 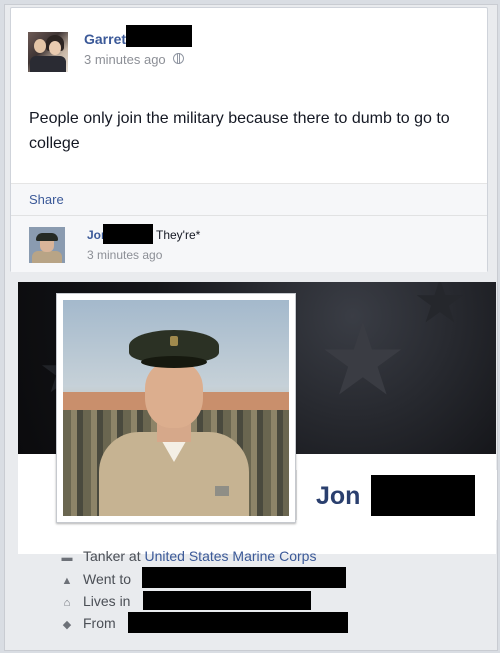 I want to click on author-avatar, so click(x=48, y=52).